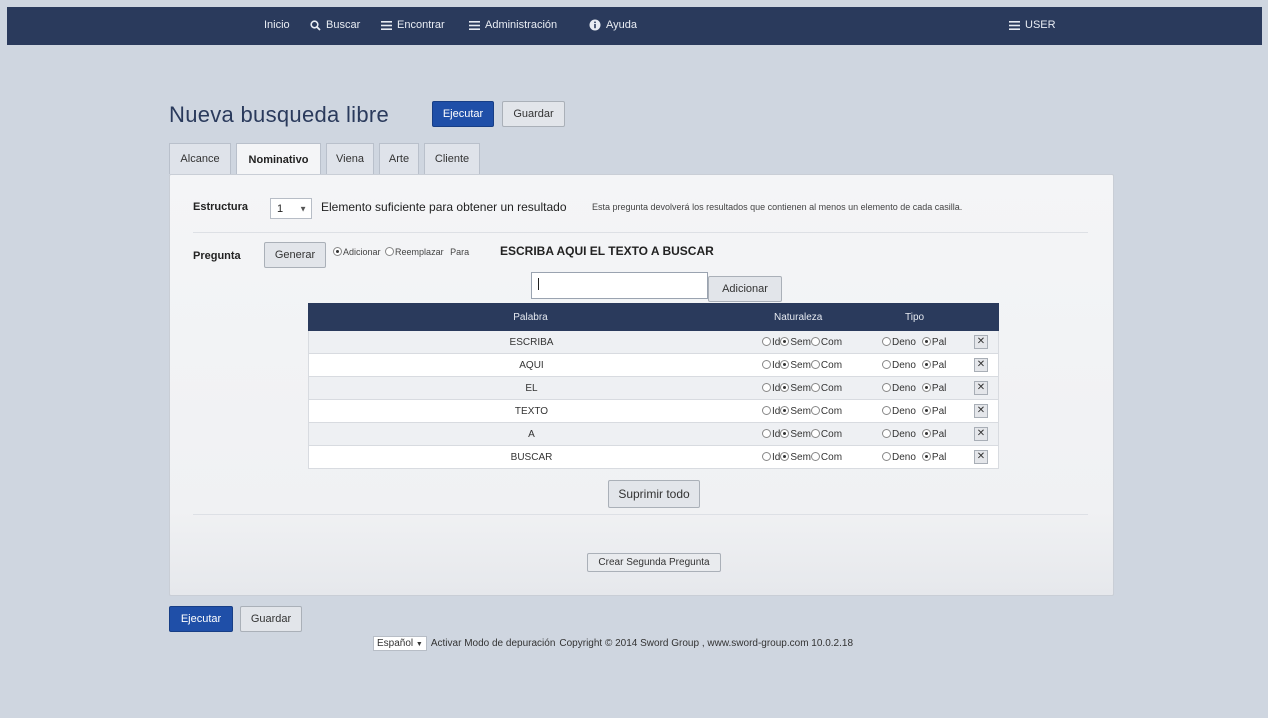 The width and height of the screenshot is (1268, 718). Describe the element at coordinates (653, 365) in the screenshot. I see `table-row: AQUI Id Sem Com Deno Pal ✕` at that location.